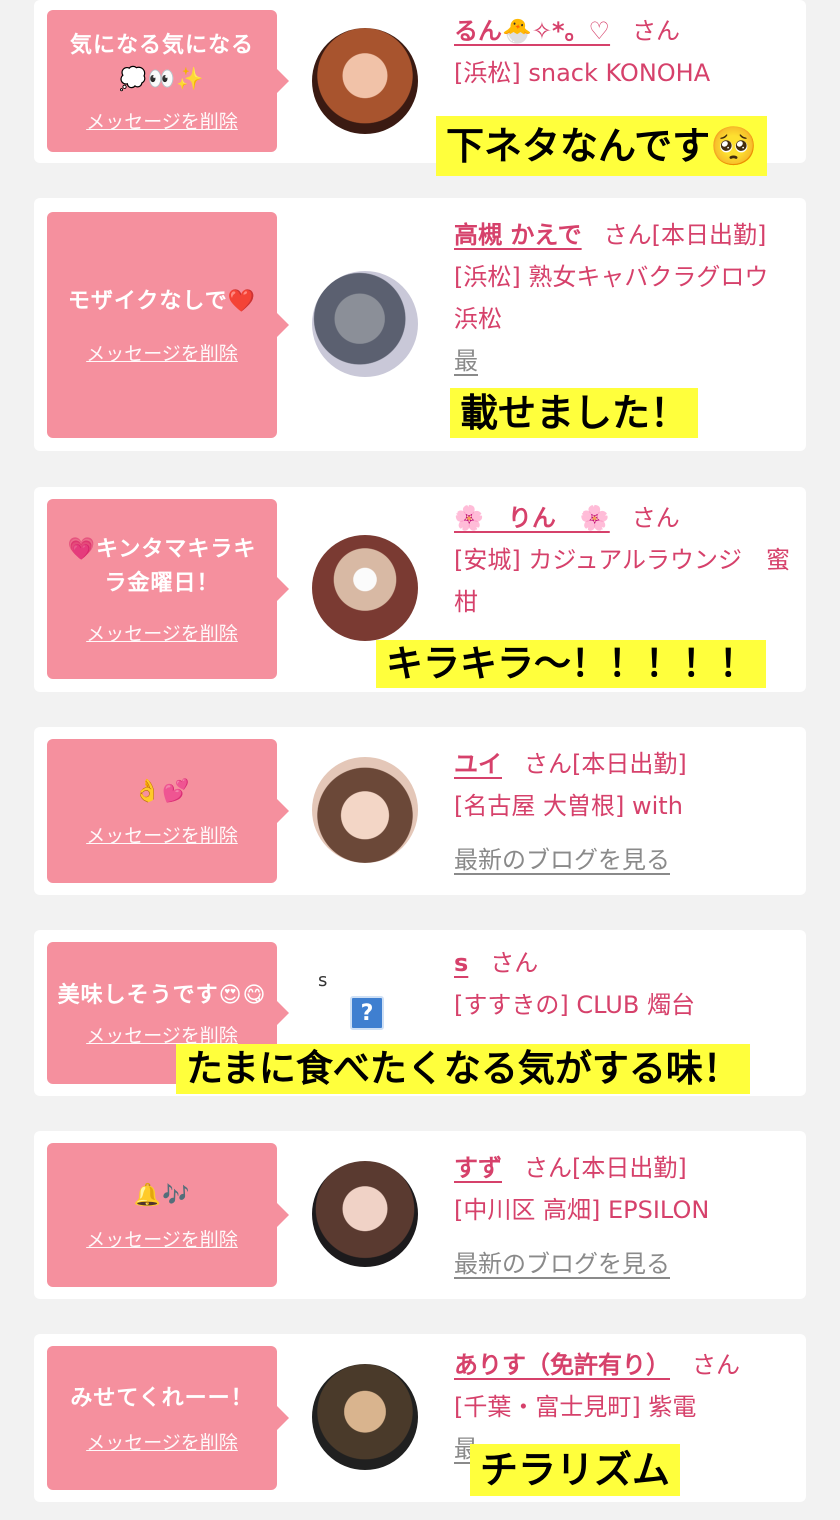  What do you see at coordinates (562, 1365) in the screenshot?
I see `girl-name-link: ありす（免許有り）` at bounding box center [562, 1365].